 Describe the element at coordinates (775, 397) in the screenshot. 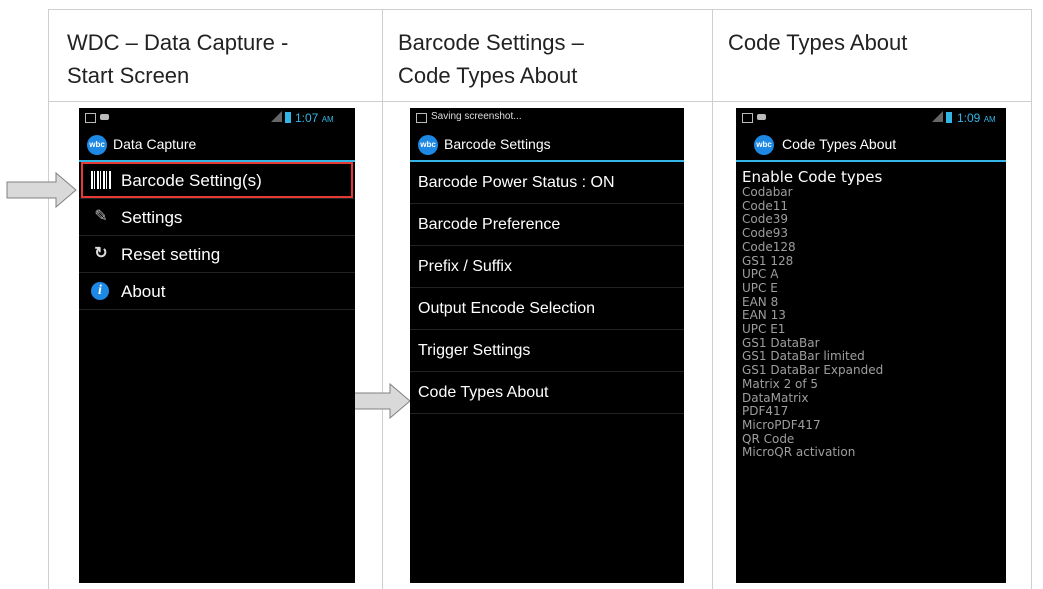

I see `code-type-item: DataMatrix` at that location.